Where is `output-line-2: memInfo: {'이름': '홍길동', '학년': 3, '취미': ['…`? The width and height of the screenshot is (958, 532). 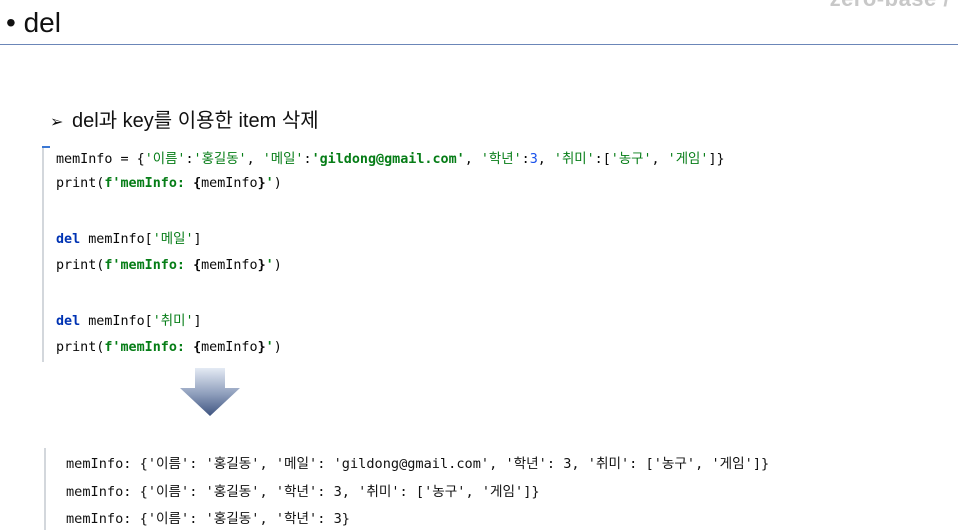
output-line-2: memInfo: {'이름': '홍길동', '학년': 3, '취미': ['… is located at coordinates (303, 492).